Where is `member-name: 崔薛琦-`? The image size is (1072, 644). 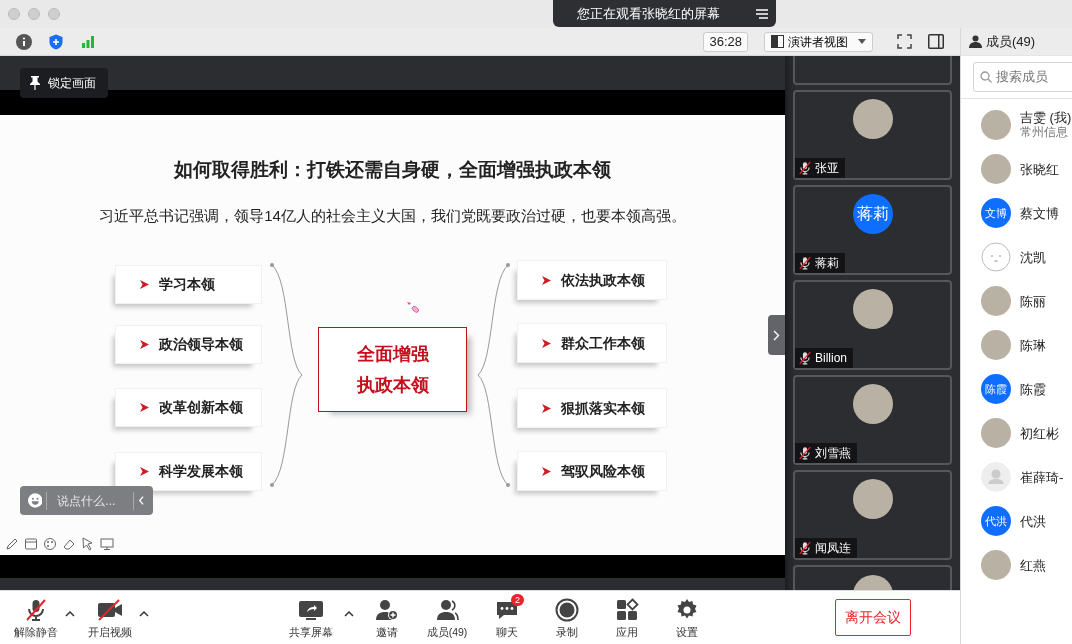
member-name: 崔薛琦- is located at coordinates (1042, 477).